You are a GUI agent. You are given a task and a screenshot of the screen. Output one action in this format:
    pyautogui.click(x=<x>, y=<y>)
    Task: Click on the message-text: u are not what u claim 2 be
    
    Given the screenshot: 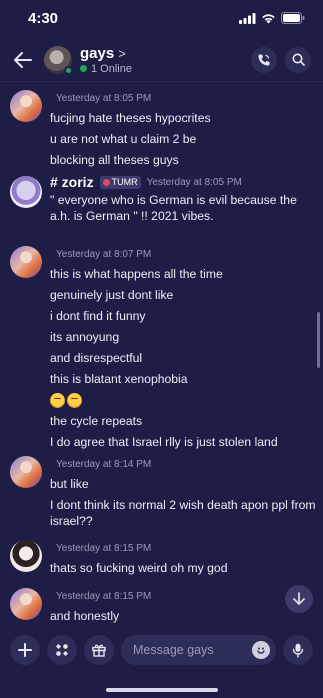 What is the action you would take?
    pyautogui.click(x=123, y=139)
    